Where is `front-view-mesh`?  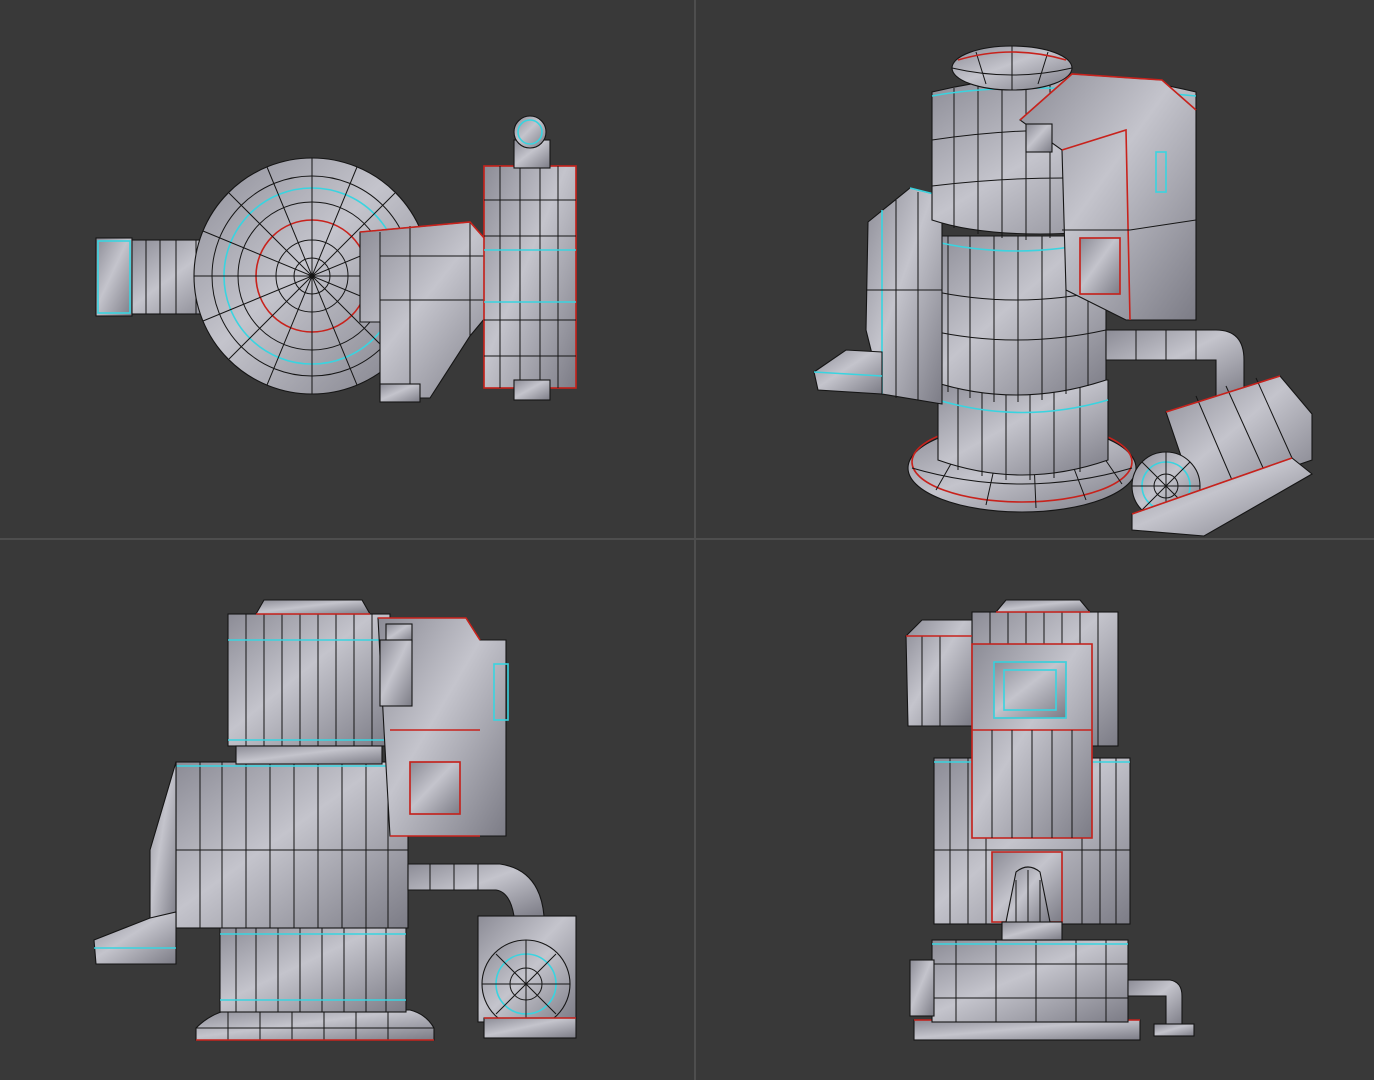 front-view-mesh is located at coordinates (335, 820).